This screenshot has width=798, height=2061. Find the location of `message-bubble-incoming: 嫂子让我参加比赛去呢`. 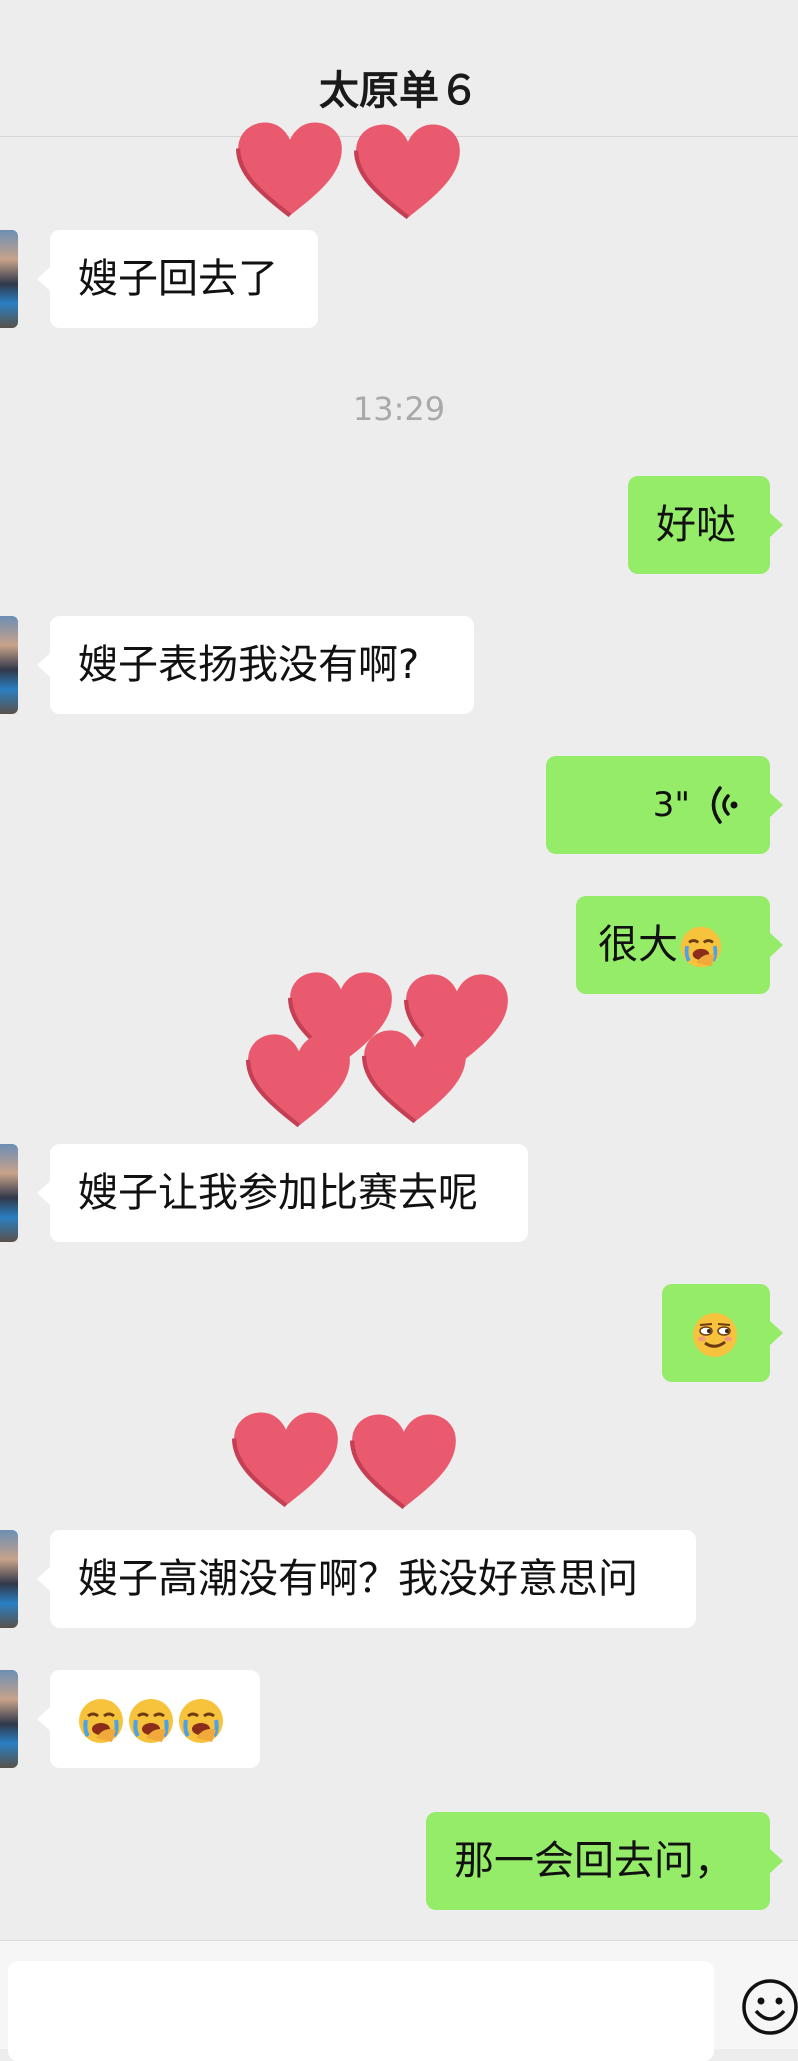

message-bubble-incoming: 嫂子让我参加比赛去呢 is located at coordinates (282, 1193).